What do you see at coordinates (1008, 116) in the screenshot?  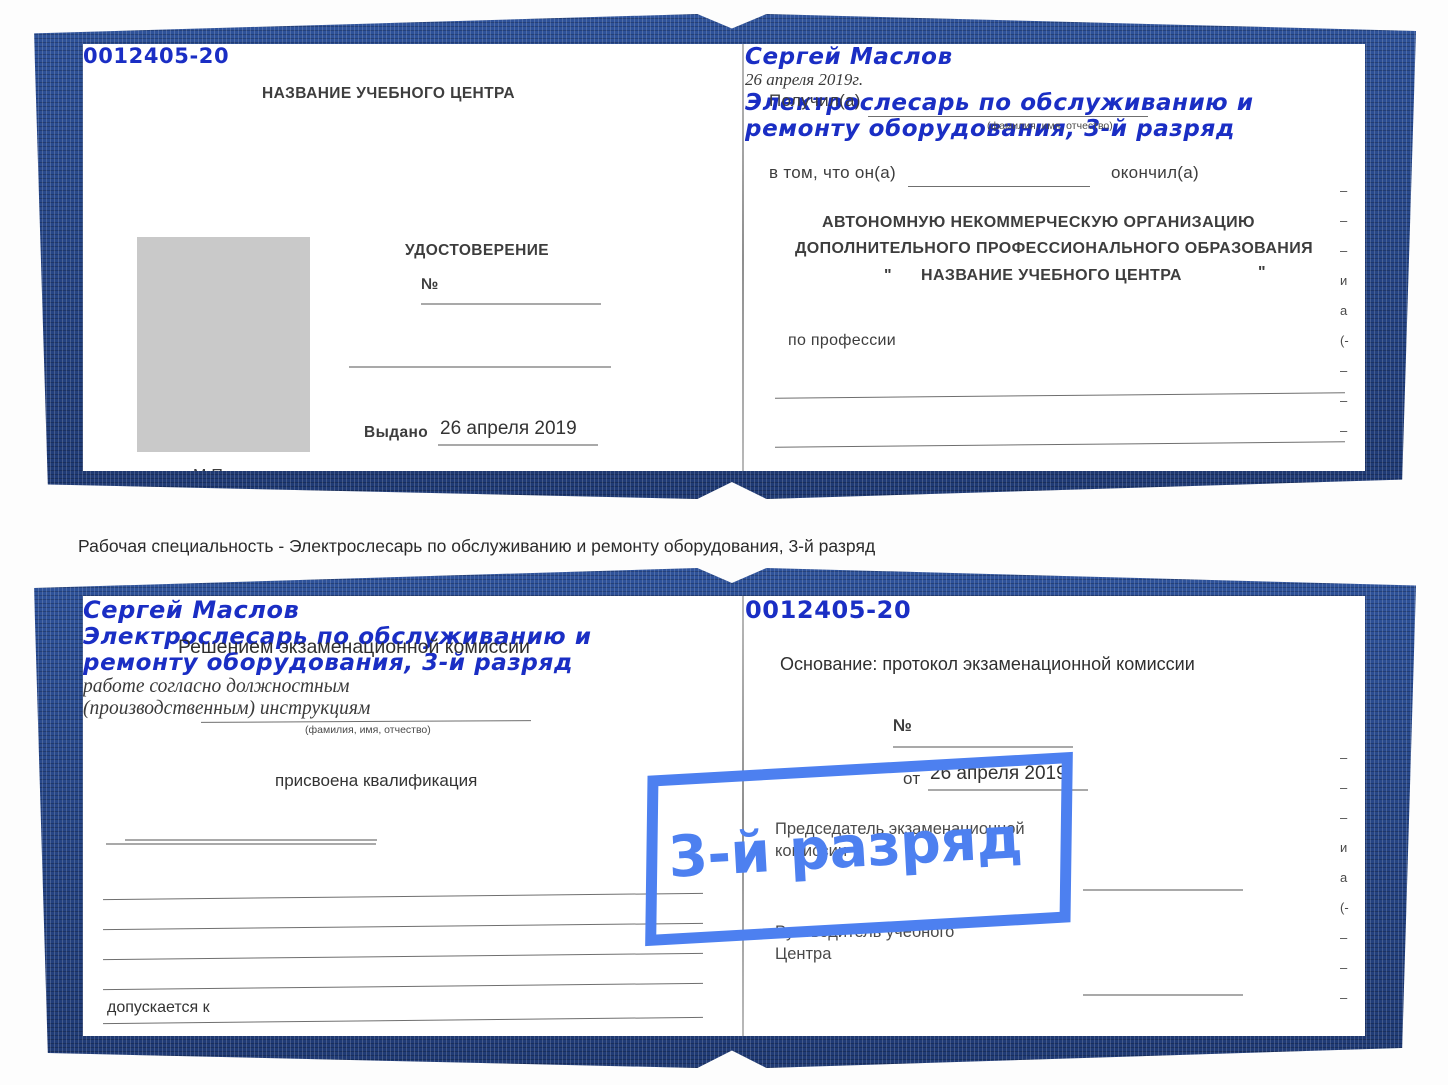 I see `received-rule-top` at bounding box center [1008, 116].